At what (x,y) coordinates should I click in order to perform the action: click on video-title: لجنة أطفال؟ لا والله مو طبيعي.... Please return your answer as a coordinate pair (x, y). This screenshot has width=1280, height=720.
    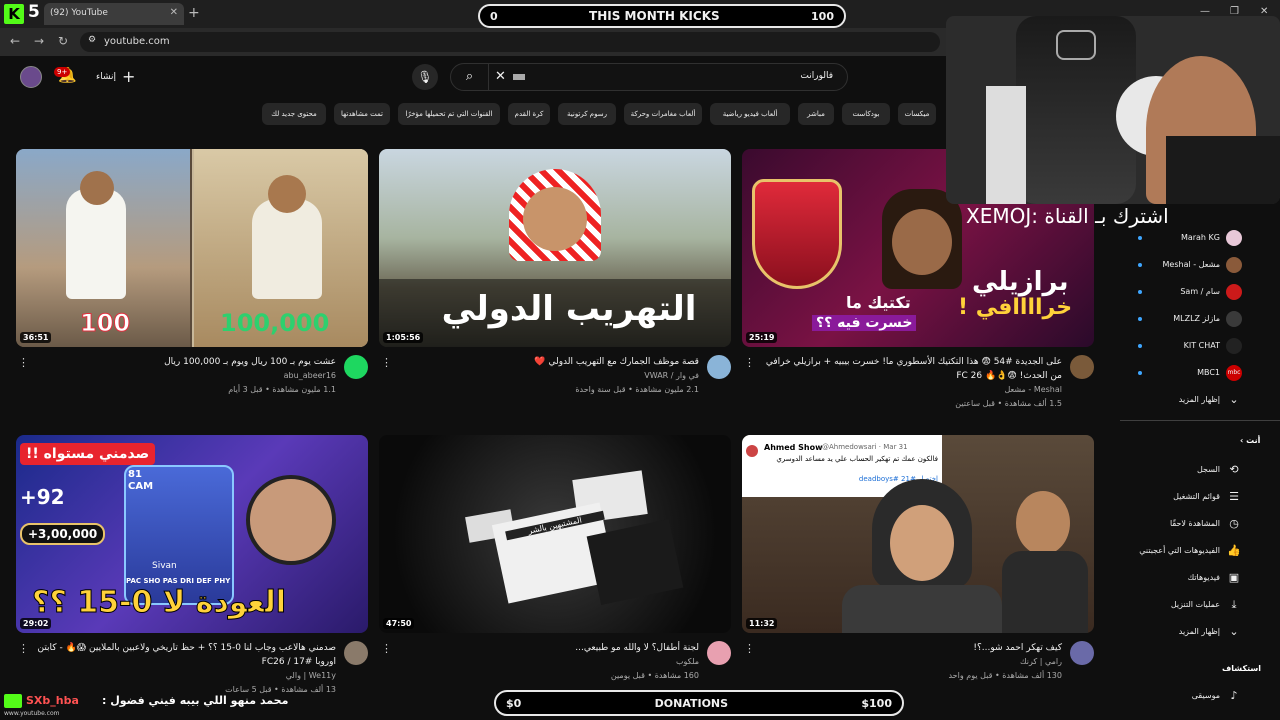
    Looking at the image, I should click on (549, 648).